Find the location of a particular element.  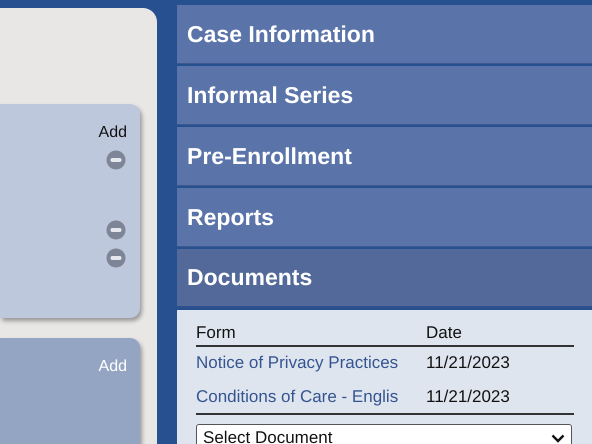

document-select: Select Document is located at coordinates (384, 434).